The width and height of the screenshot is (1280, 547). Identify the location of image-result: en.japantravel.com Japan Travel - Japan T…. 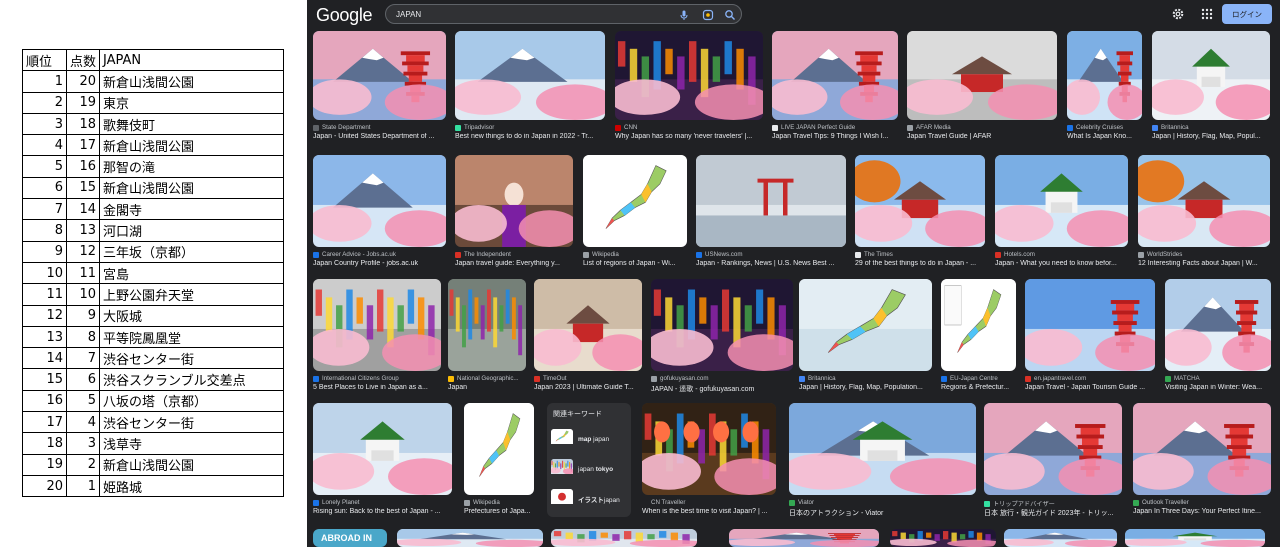
(1090, 337).